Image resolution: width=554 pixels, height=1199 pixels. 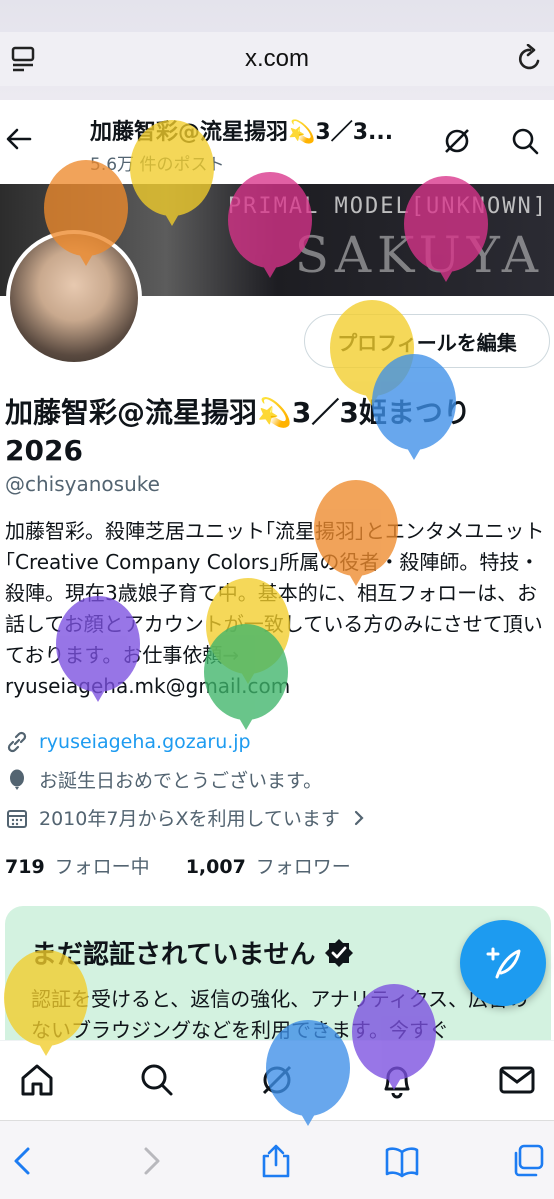 I want to click on profile-header: 加藤智彩@流星揚羽💫3／3... 5.6万 件のポスト, so click(x=277, y=142).